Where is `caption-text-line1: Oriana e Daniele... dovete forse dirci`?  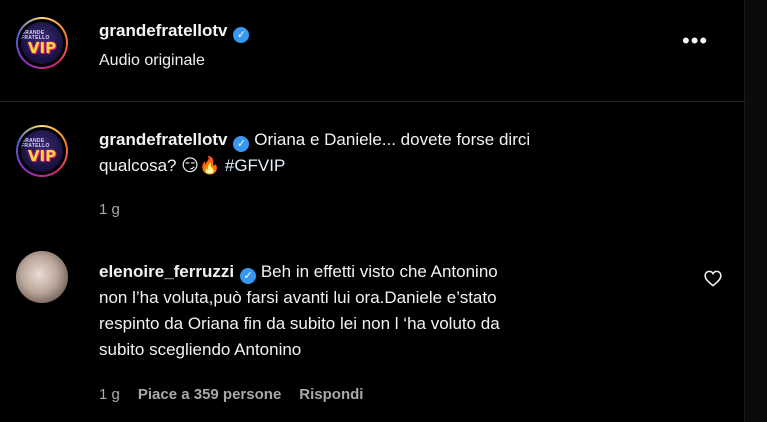 caption-text-line1: Oriana e Daniele... dovete forse dirci is located at coordinates (392, 139).